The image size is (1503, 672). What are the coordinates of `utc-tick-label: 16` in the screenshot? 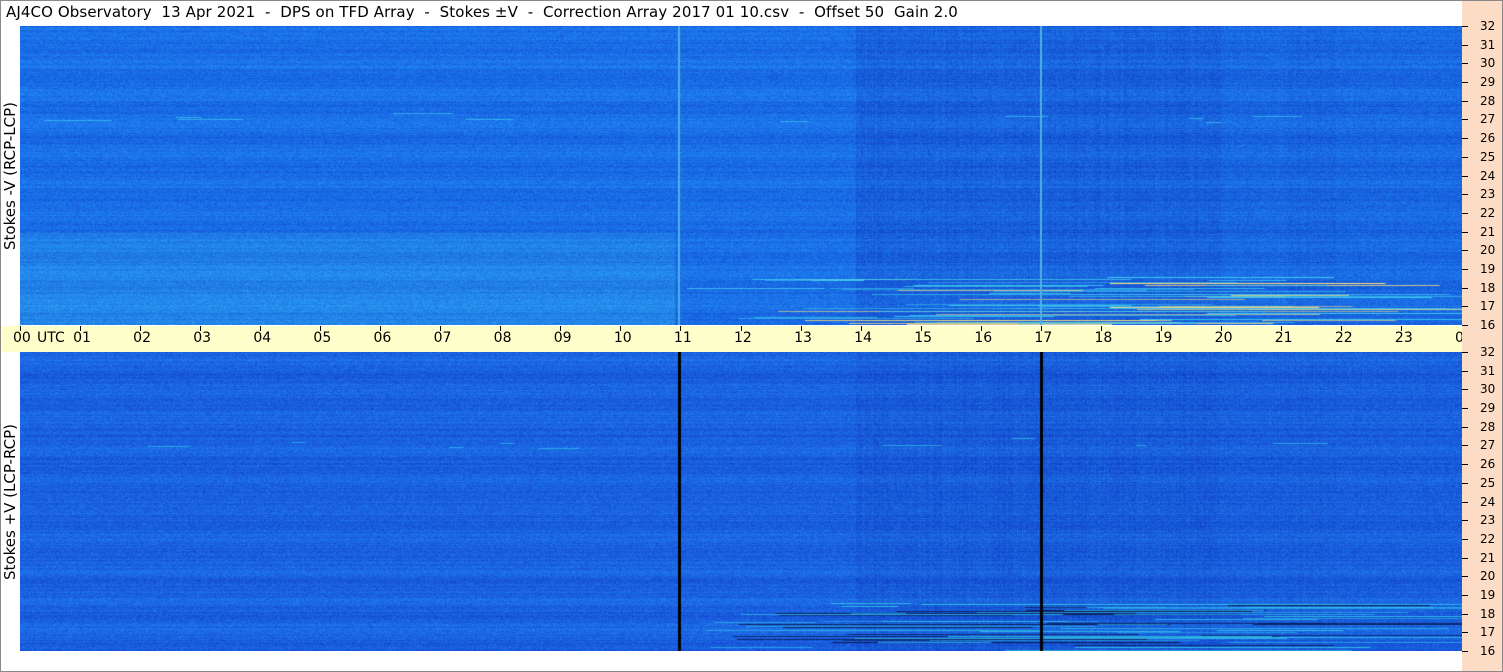 It's located at (983, 338).